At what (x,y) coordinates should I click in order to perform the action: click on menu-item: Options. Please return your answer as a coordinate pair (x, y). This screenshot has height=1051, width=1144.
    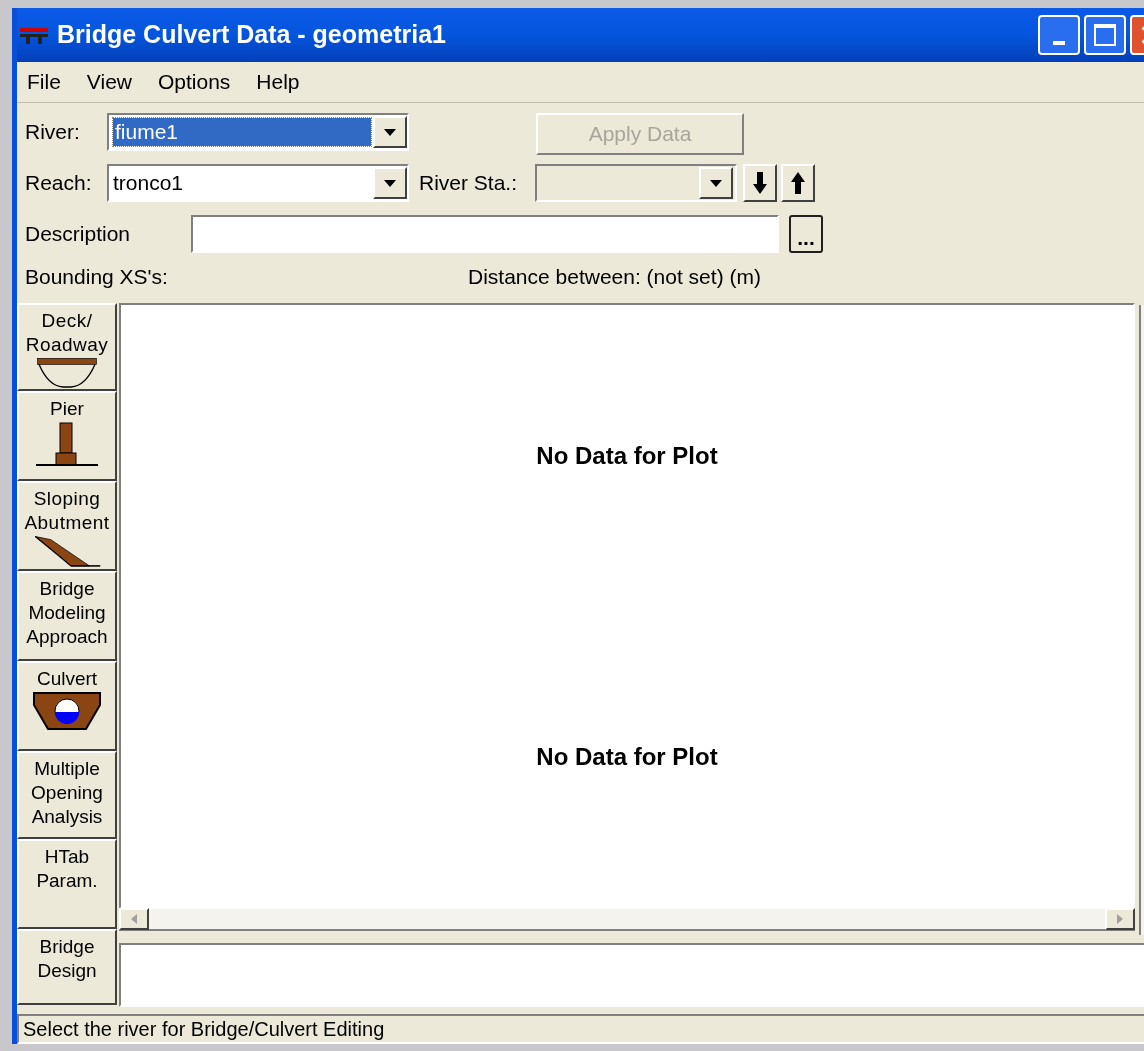
    Looking at the image, I should click on (194, 82).